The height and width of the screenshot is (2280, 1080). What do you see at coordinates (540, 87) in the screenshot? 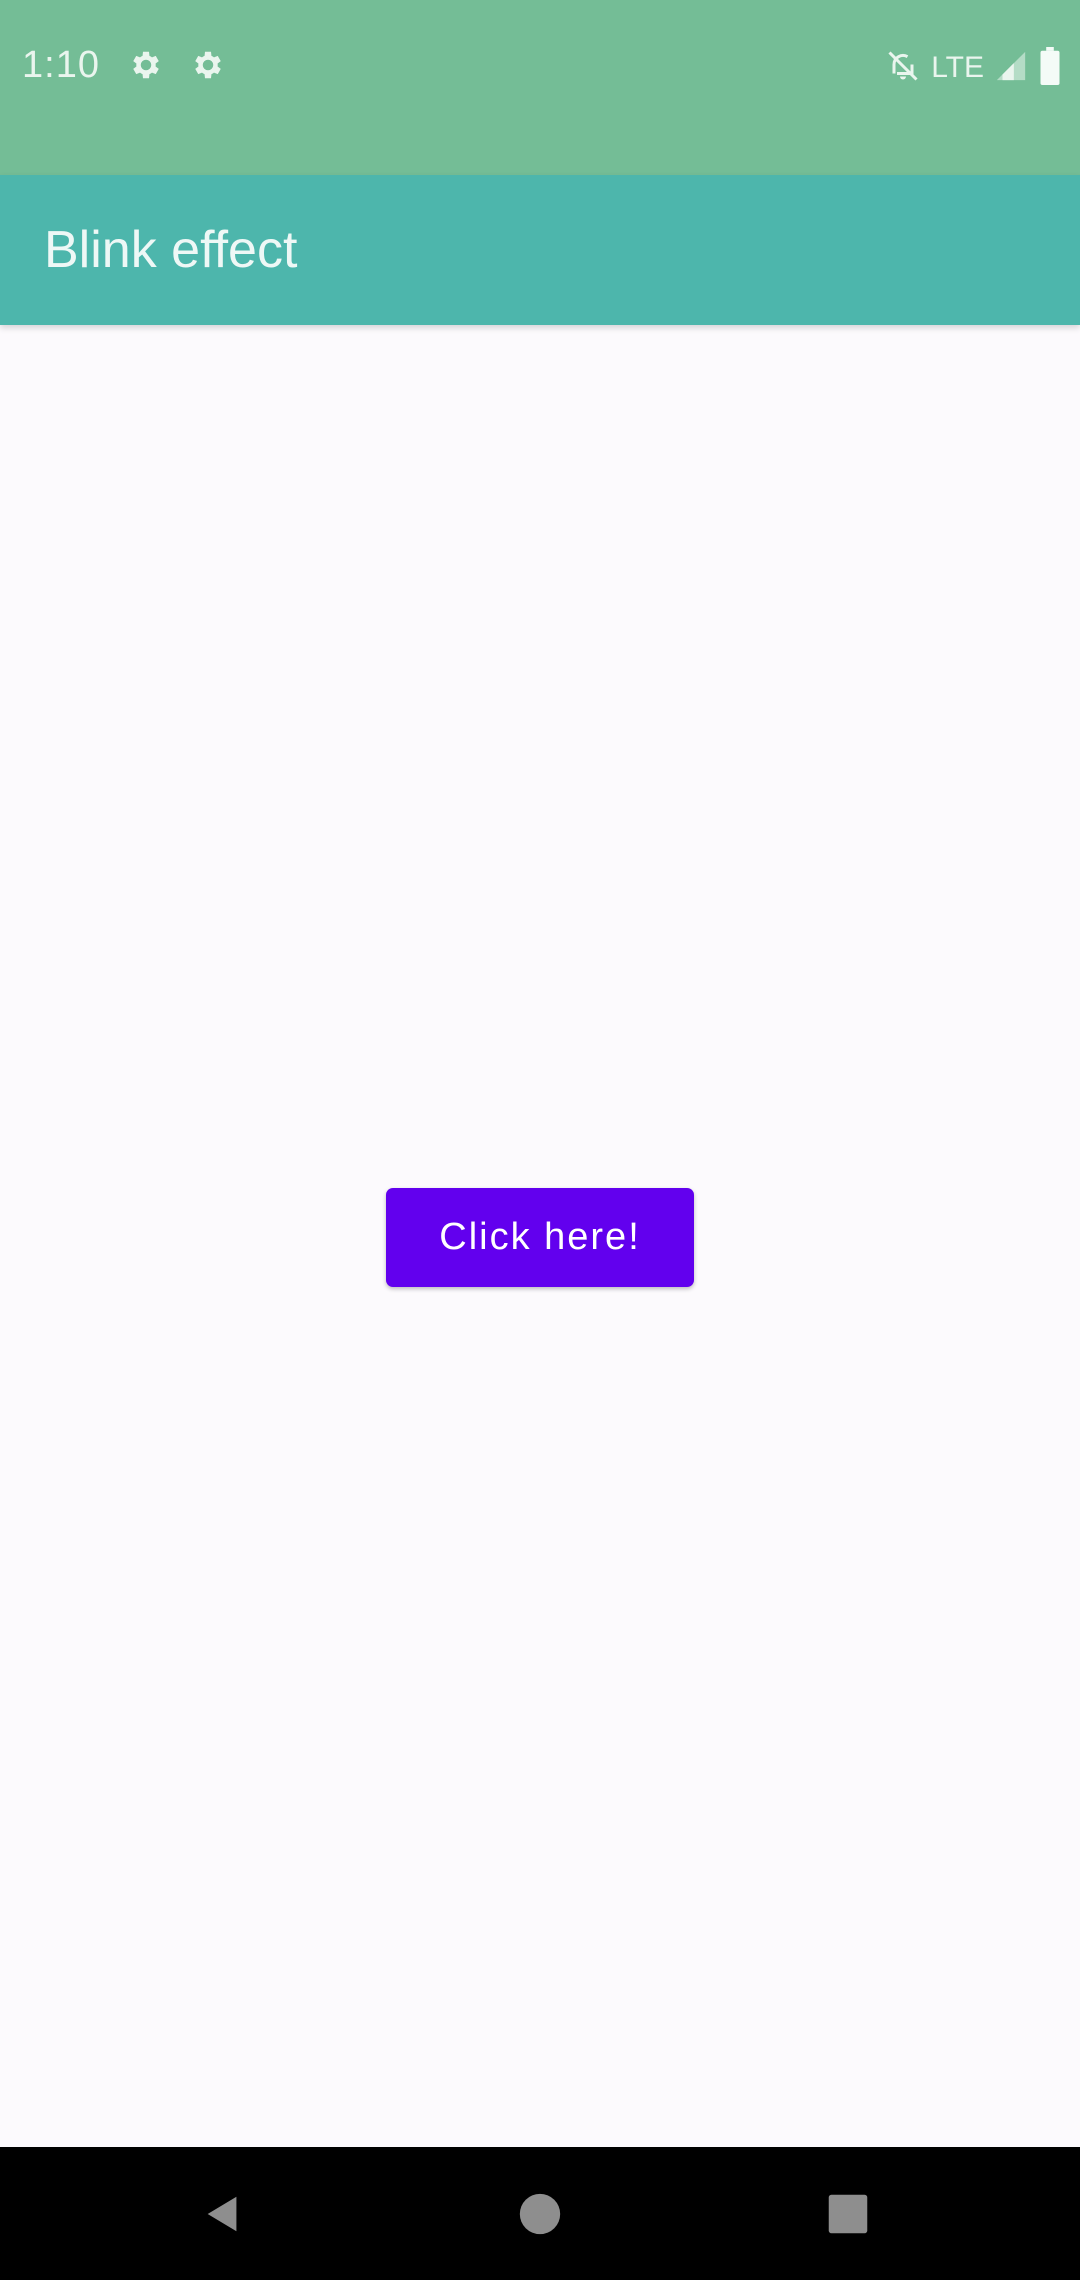
I see `status-bar: 1:10 LTE` at bounding box center [540, 87].